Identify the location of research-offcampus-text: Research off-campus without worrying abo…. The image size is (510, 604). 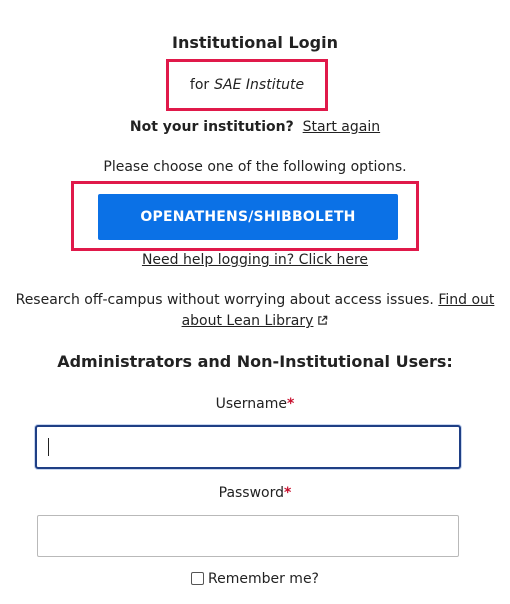
(255, 311).